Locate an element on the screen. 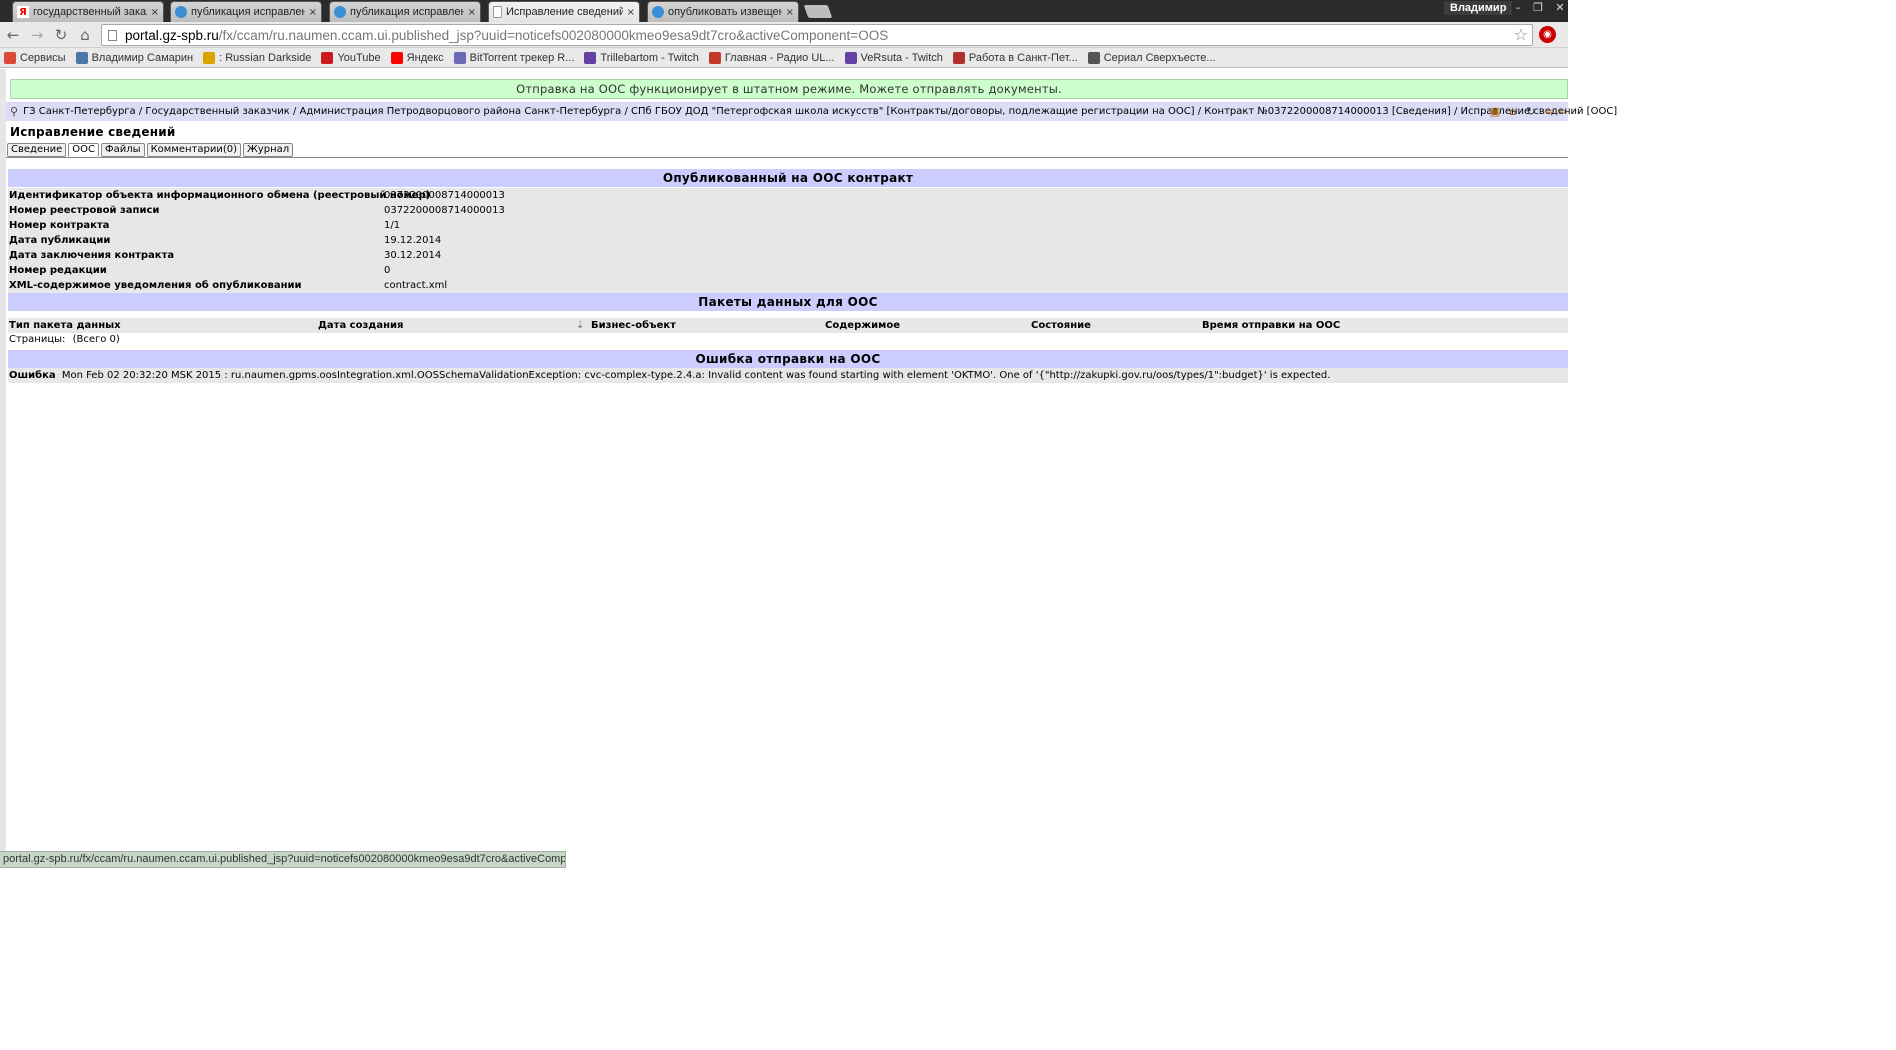 Image resolution: width=1896 pixels, height=1050 pixels. bookmark-item: Яндекс is located at coordinates (417, 57).